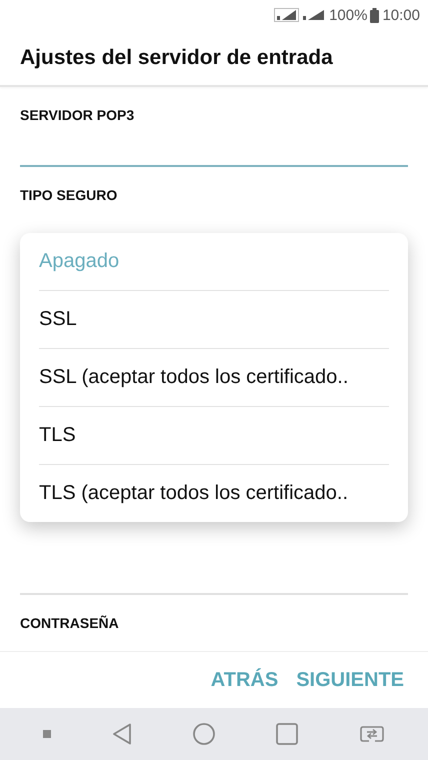 This screenshot has width=428, height=760. What do you see at coordinates (69, 195) in the screenshot?
I see `field-label: TIPO SEGURO` at bounding box center [69, 195].